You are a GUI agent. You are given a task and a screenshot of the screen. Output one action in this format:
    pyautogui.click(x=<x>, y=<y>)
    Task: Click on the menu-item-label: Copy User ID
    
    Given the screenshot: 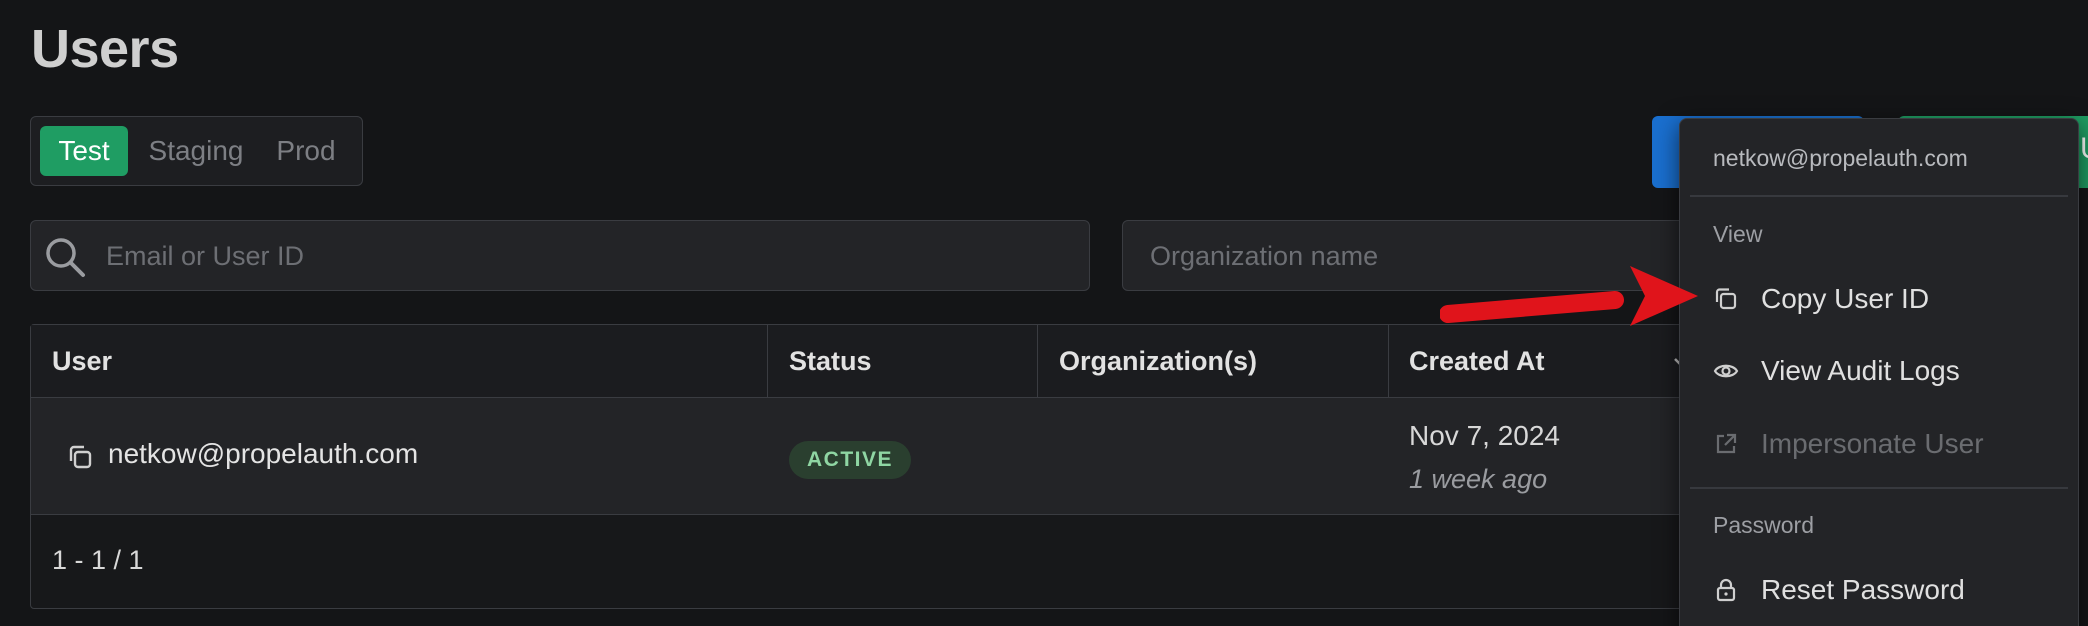 What is the action you would take?
    pyautogui.click(x=1845, y=298)
    